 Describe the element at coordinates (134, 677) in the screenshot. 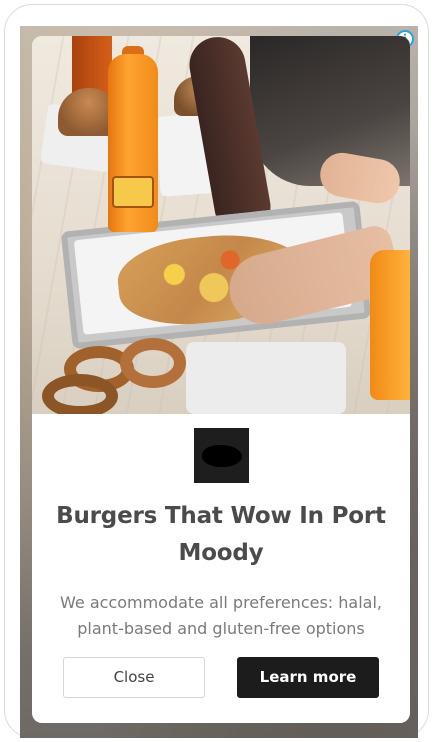

I see `close-button: Close` at that location.